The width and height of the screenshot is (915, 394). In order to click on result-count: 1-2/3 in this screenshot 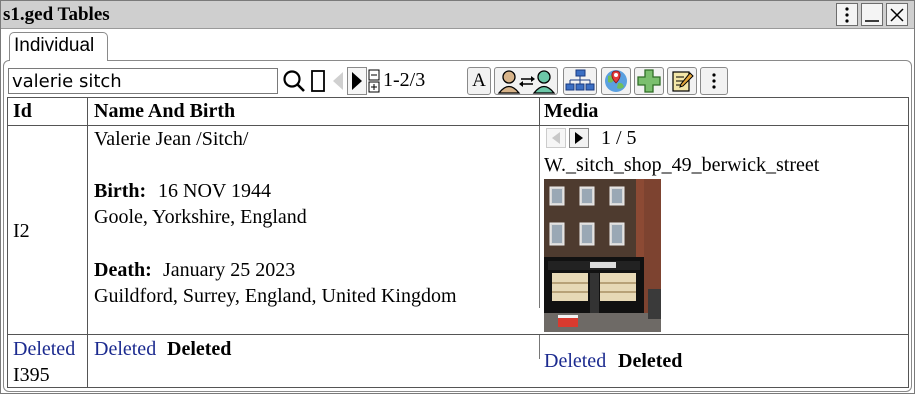, I will do `click(404, 80)`.